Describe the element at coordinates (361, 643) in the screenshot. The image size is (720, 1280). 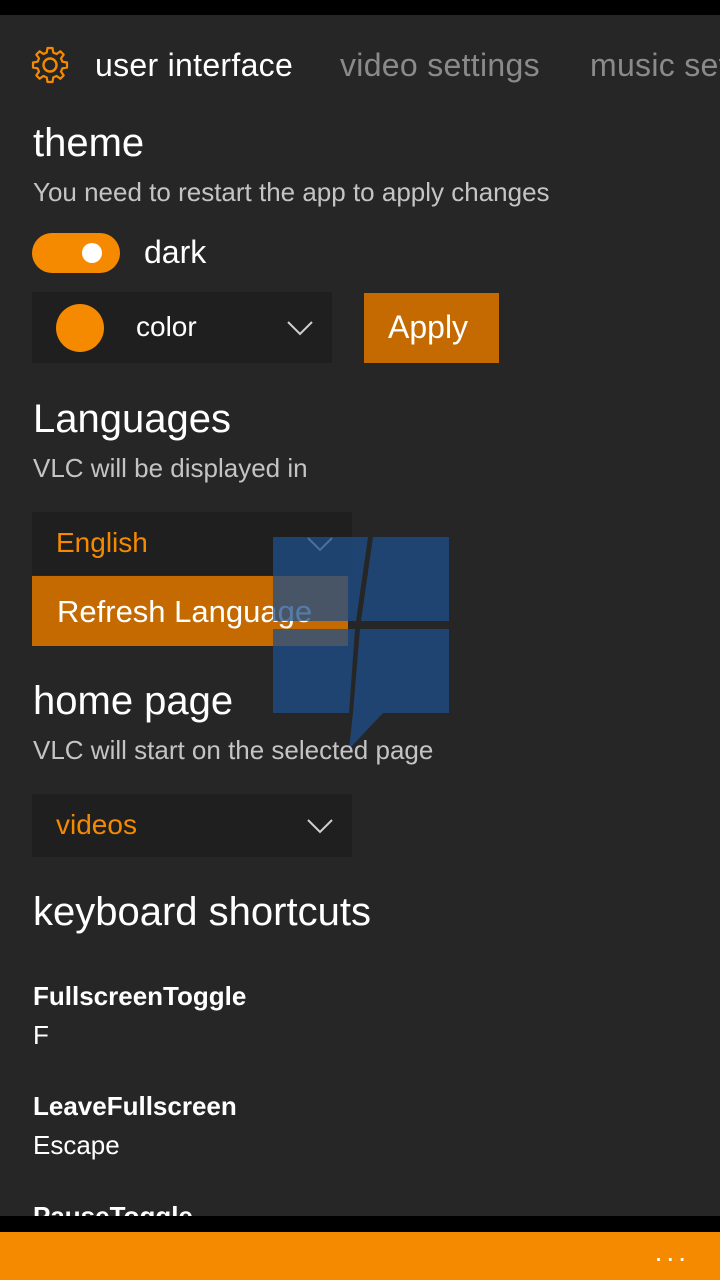
I see `watermark-logo-icon` at that location.